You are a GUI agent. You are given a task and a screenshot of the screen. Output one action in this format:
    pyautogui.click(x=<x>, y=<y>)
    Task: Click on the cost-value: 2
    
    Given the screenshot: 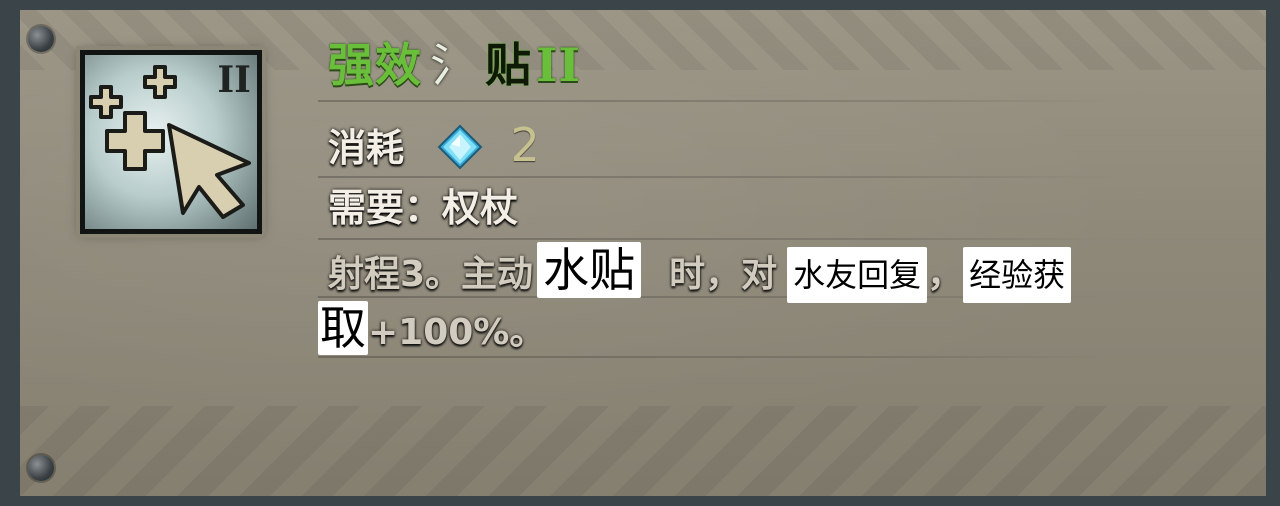 What is the action you would take?
    pyautogui.click(x=525, y=145)
    